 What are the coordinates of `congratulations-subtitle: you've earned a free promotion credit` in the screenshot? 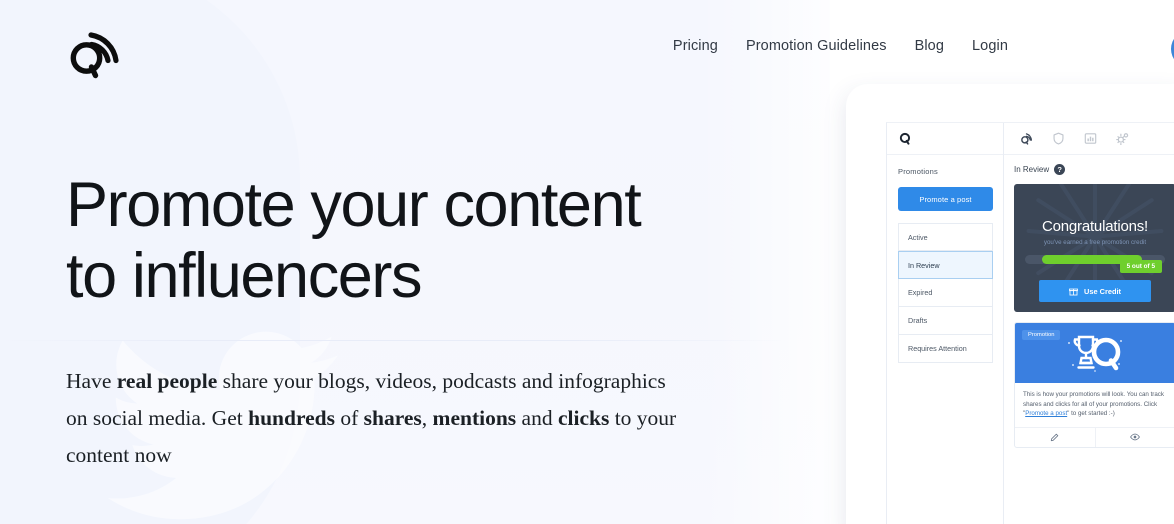 It's located at (1095, 242).